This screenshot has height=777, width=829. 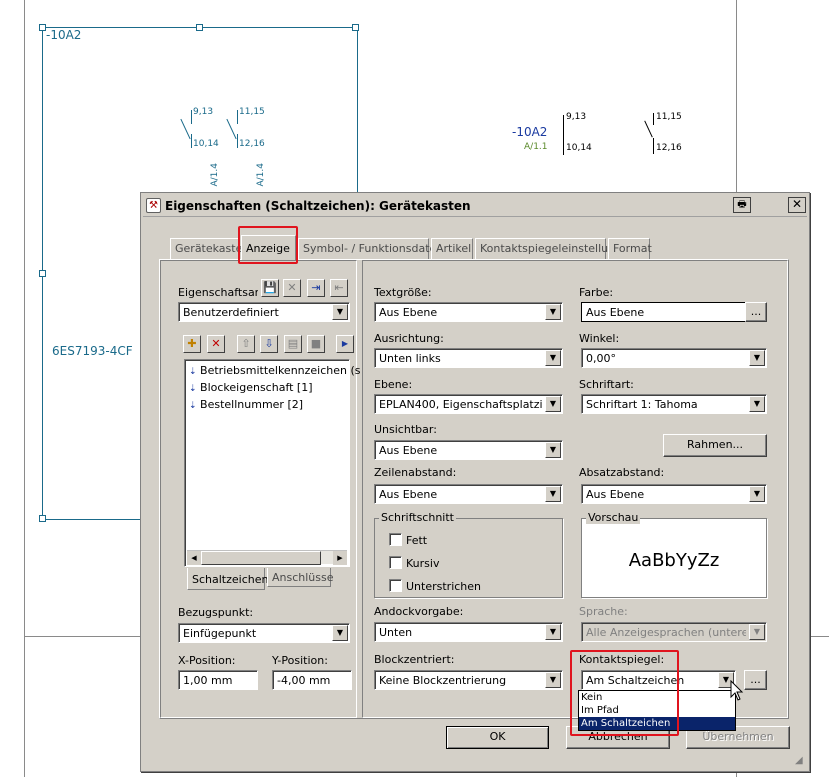 I want to click on save-icon: 💾, so click(x=270, y=288).